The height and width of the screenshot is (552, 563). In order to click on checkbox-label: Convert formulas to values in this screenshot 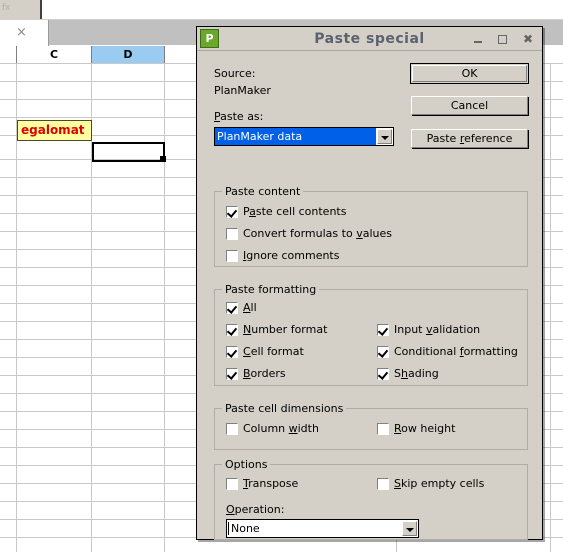, I will do `click(317, 233)`.